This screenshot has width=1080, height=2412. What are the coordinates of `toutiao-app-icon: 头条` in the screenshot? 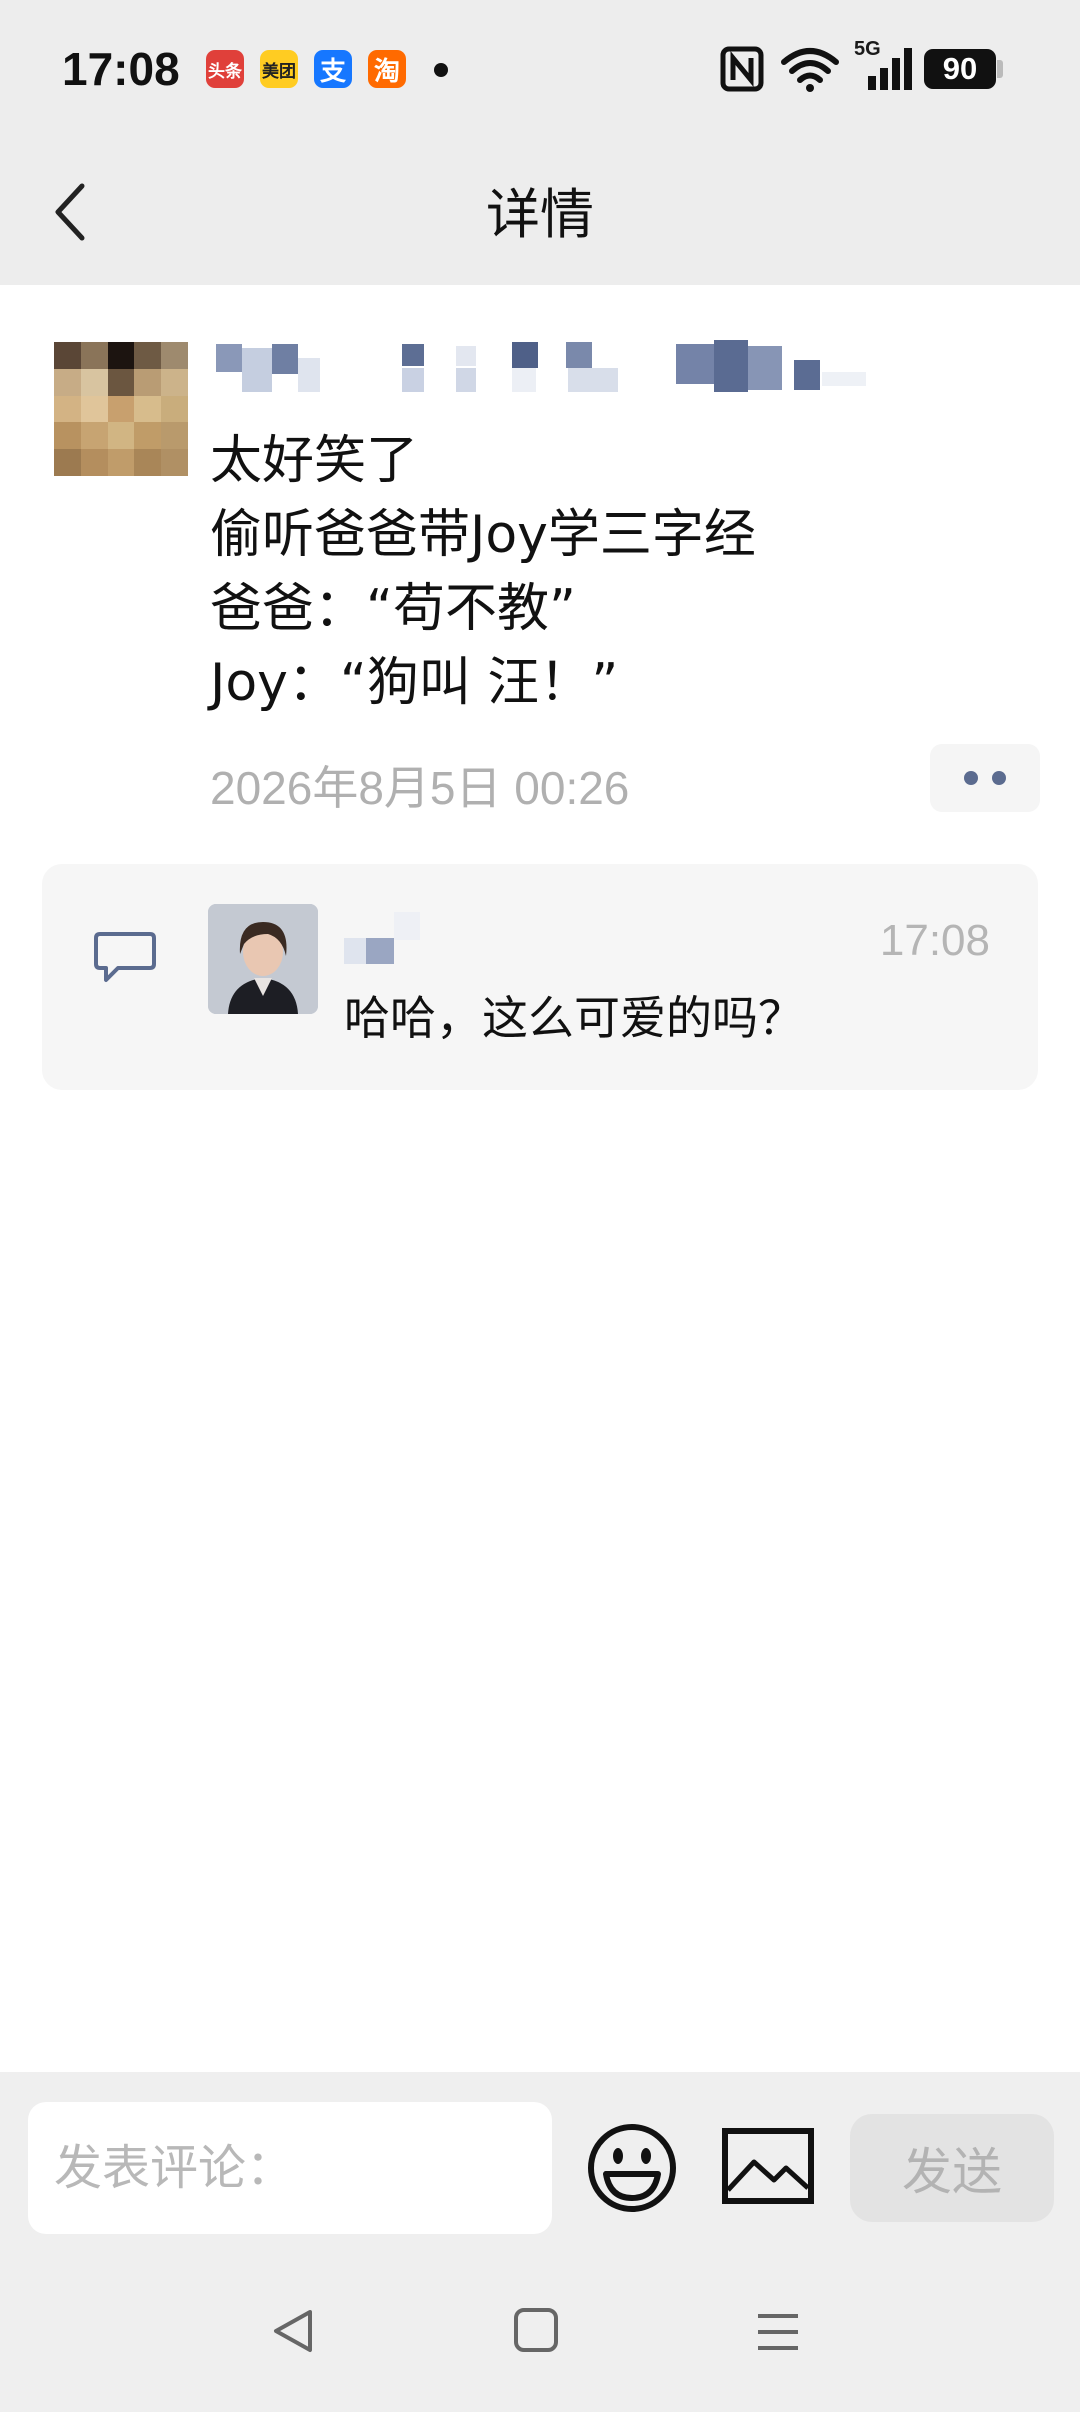 It's located at (225, 69).